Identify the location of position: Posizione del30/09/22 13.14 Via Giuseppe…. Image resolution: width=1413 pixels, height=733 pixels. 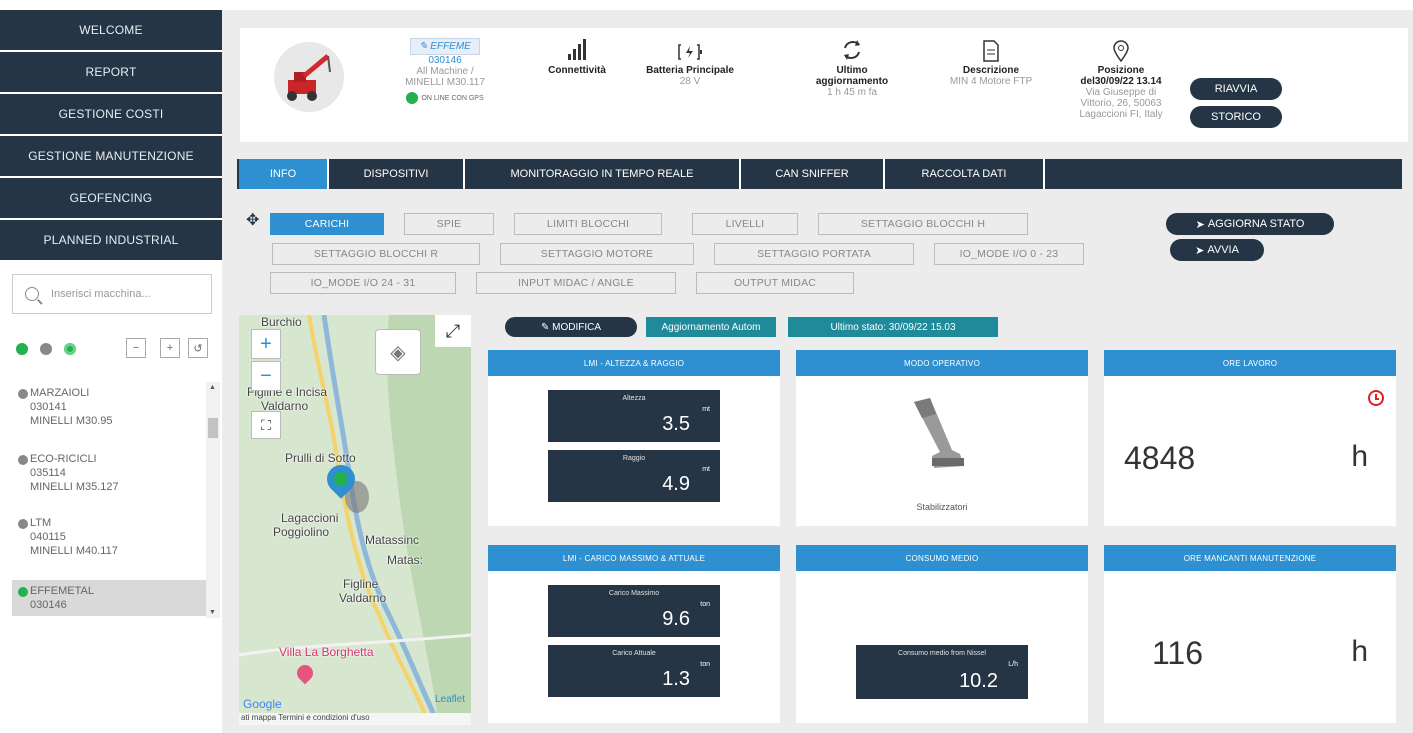
(1121, 78).